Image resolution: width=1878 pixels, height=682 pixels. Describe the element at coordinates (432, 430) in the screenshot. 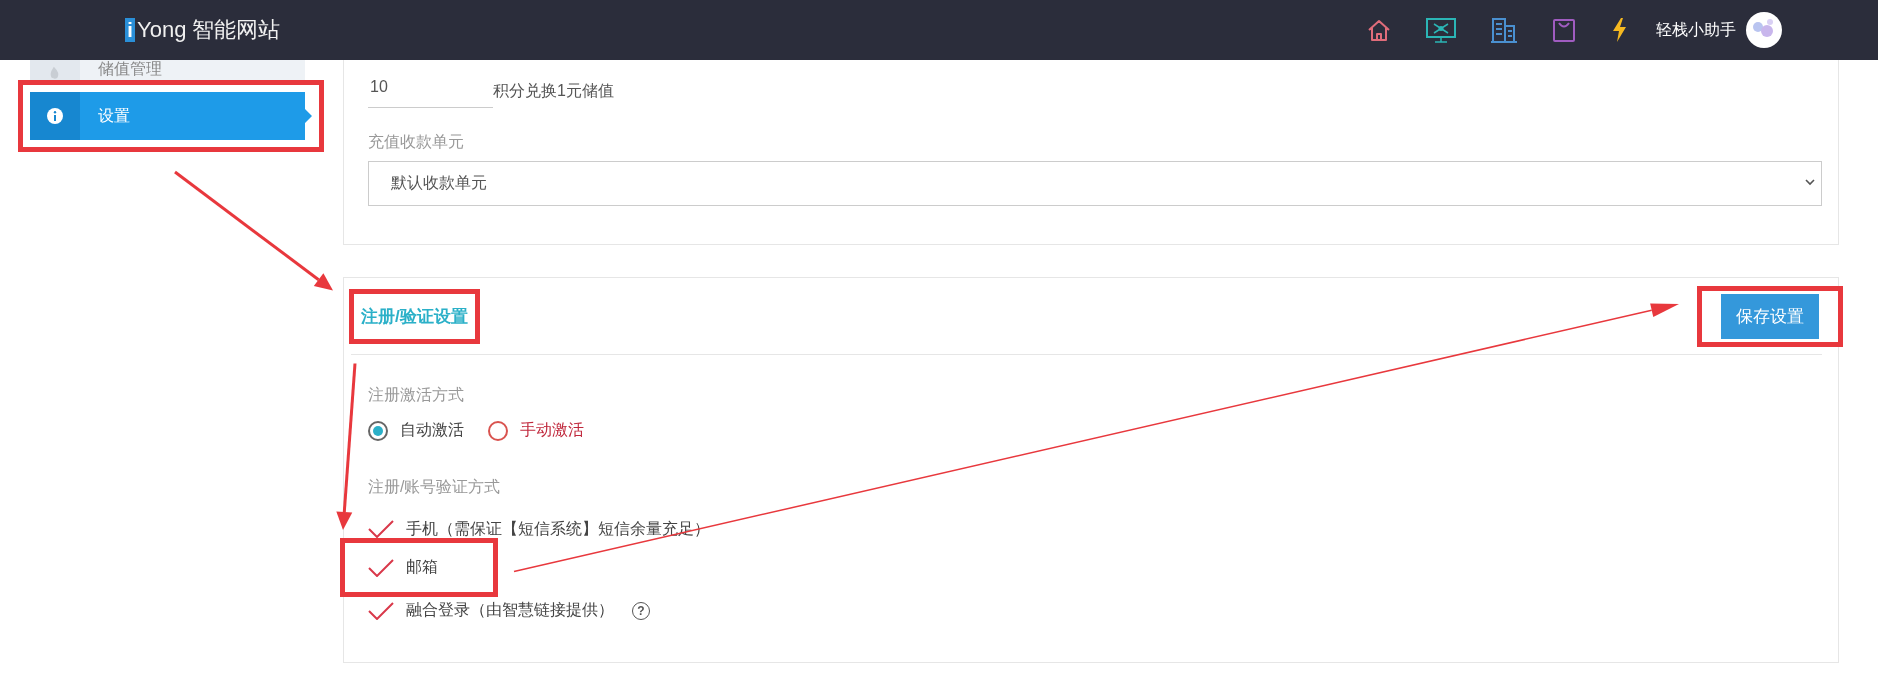

I see `radio-label: 自动激活` at that location.